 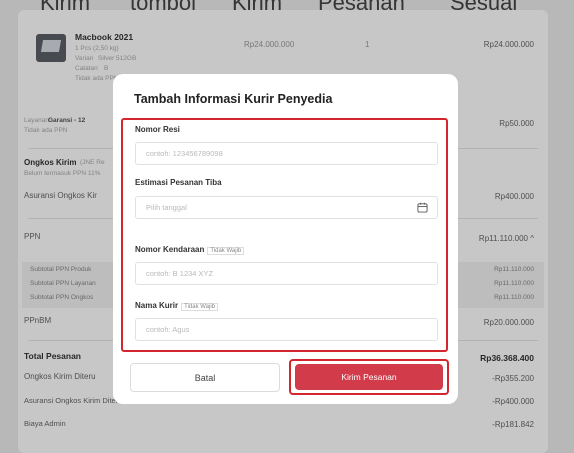 I want to click on calendar-icon, so click(x=422, y=207).